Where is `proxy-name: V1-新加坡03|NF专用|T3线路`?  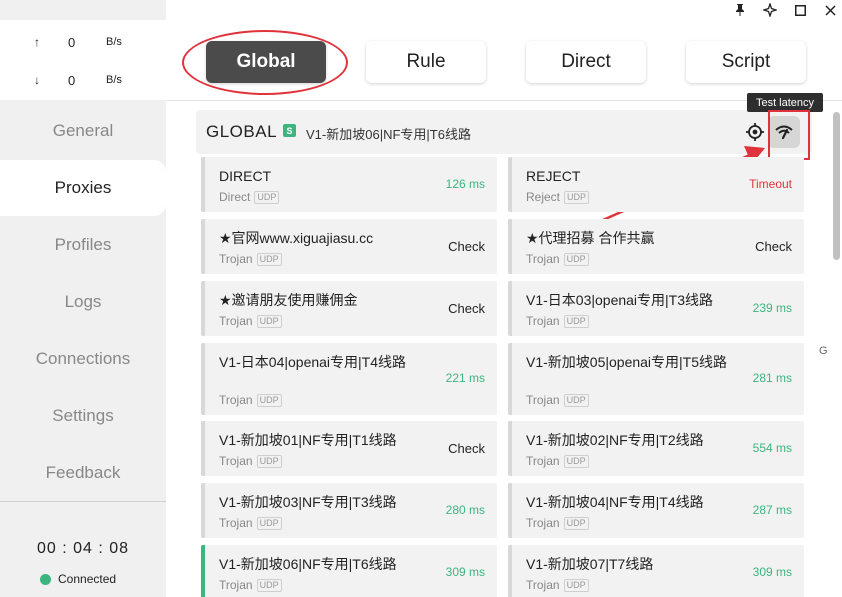
proxy-name: V1-新加坡03|NF专用|T3线路 is located at coordinates (308, 502).